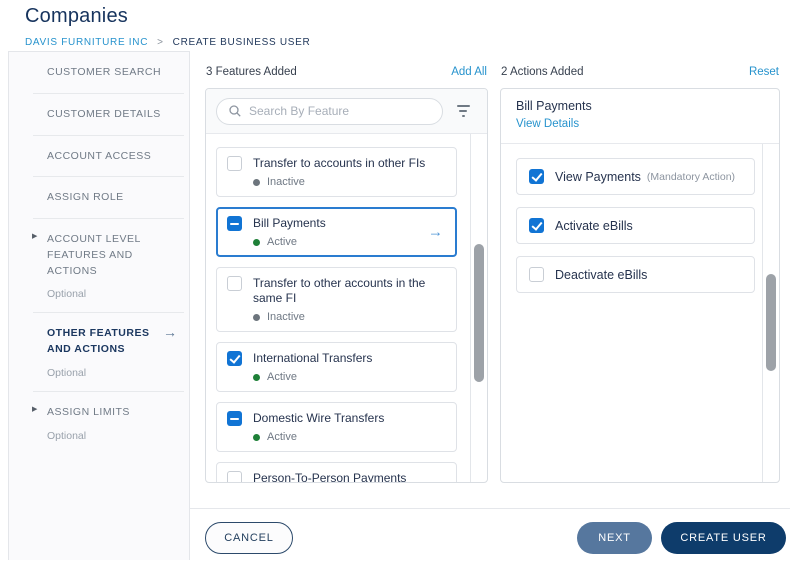  Describe the element at coordinates (547, 124) in the screenshot. I see `view-details-link: View Details` at that location.